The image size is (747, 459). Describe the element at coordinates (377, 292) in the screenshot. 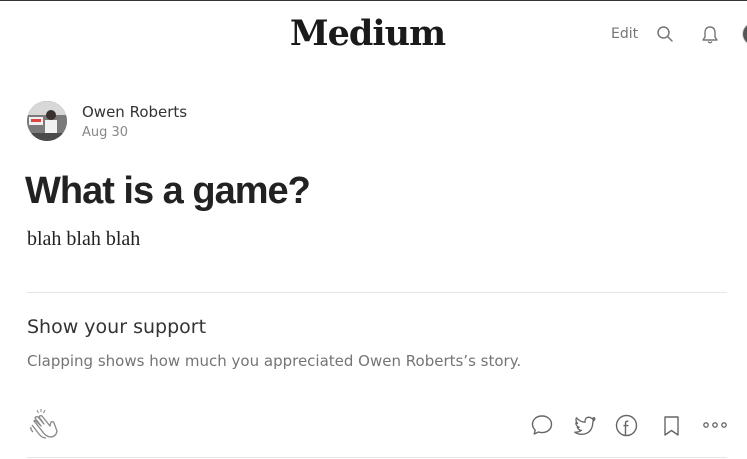

I see `section-divider` at that location.